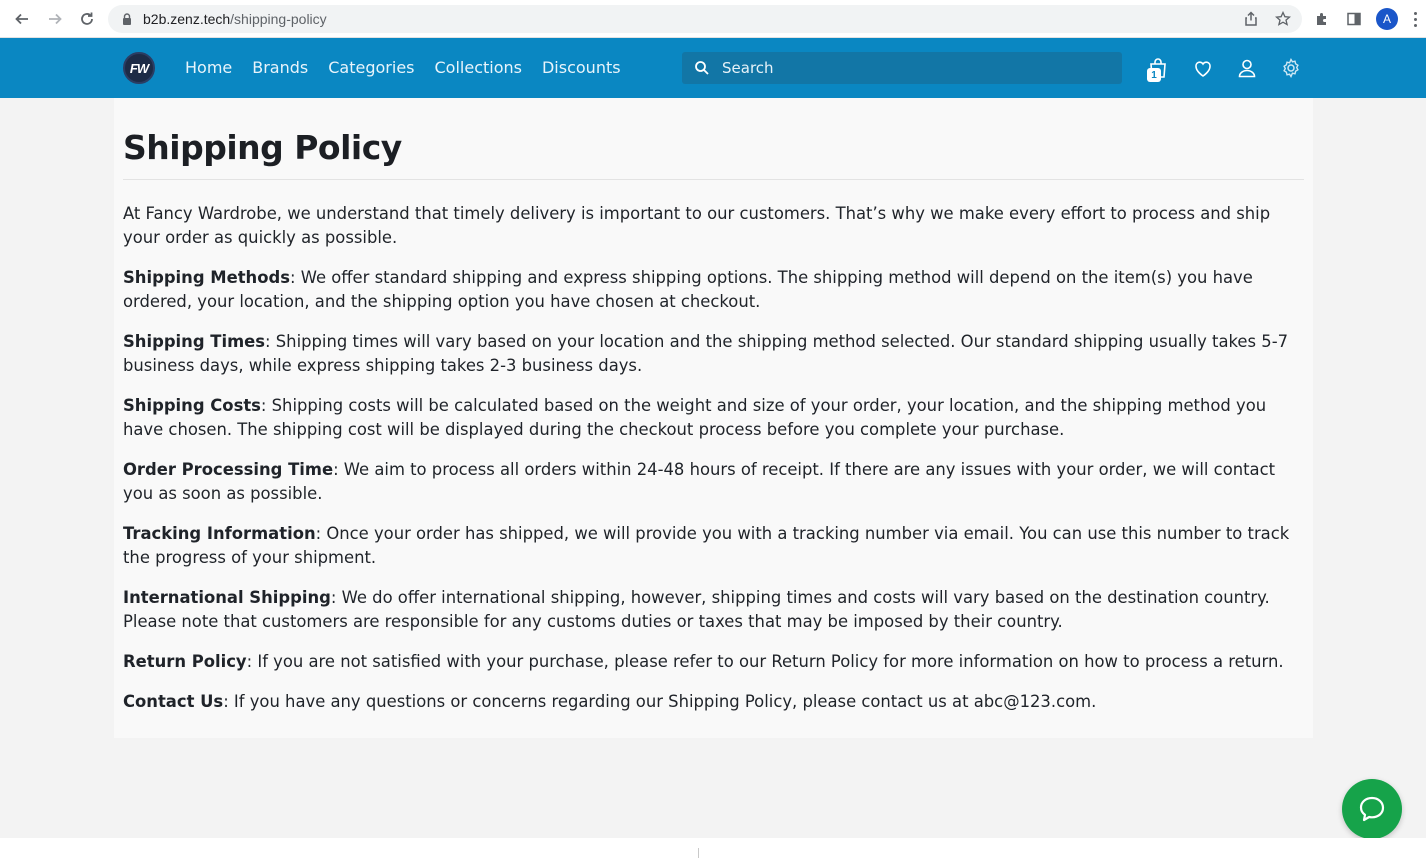 The height and width of the screenshot is (860, 1426). I want to click on chat-bubble-icon, so click(1372, 809).